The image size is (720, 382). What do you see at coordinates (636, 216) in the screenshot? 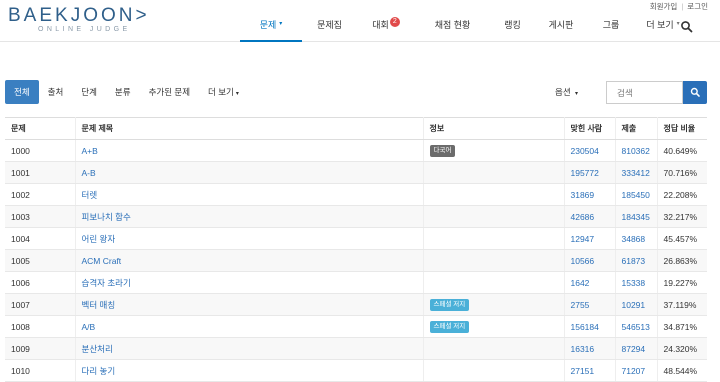
I see `submission-count-link: 184345` at bounding box center [636, 216].